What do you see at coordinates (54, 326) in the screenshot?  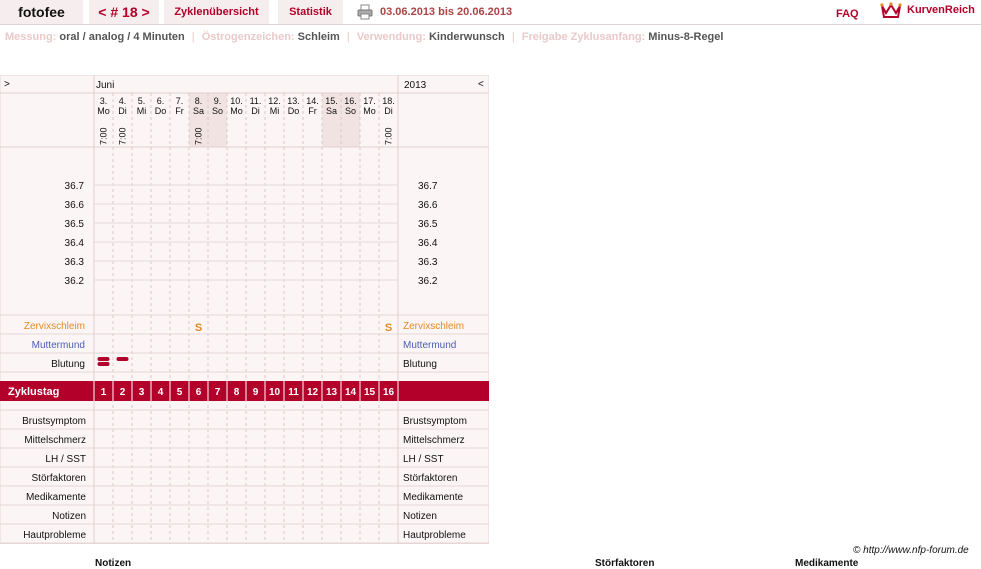 I see `zervix-label-left: Zervixschleim` at bounding box center [54, 326].